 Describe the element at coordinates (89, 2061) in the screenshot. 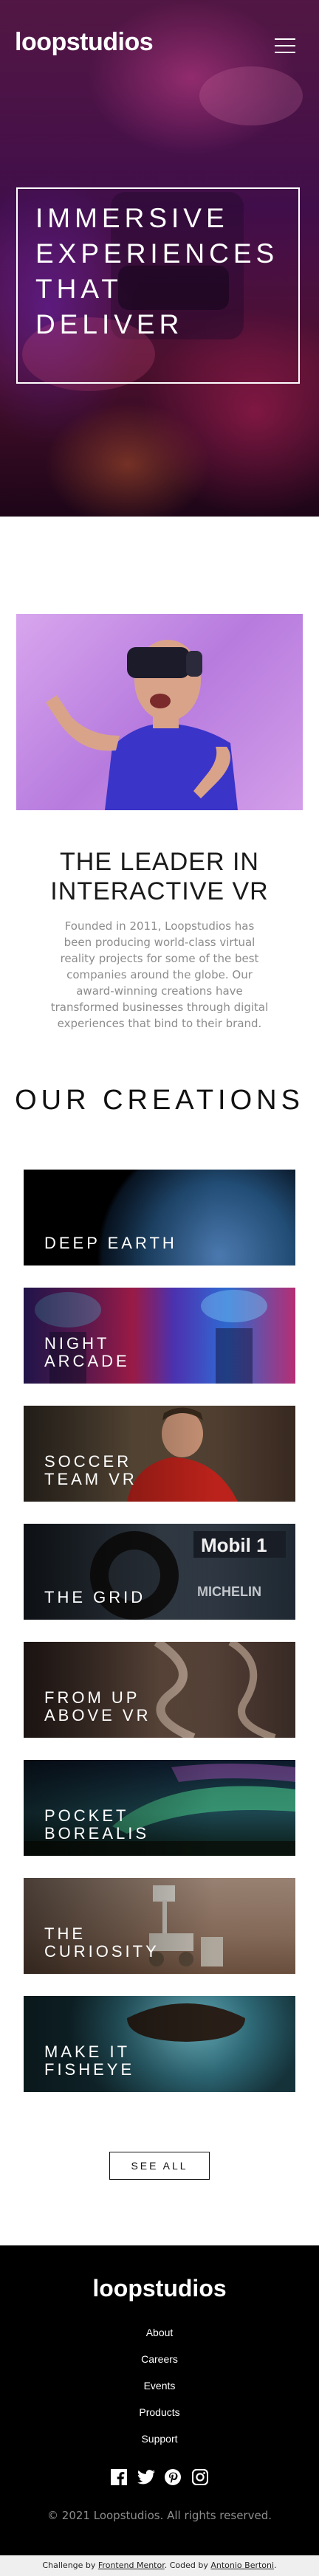

I see `creation-title: Make it fisheye` at that location.